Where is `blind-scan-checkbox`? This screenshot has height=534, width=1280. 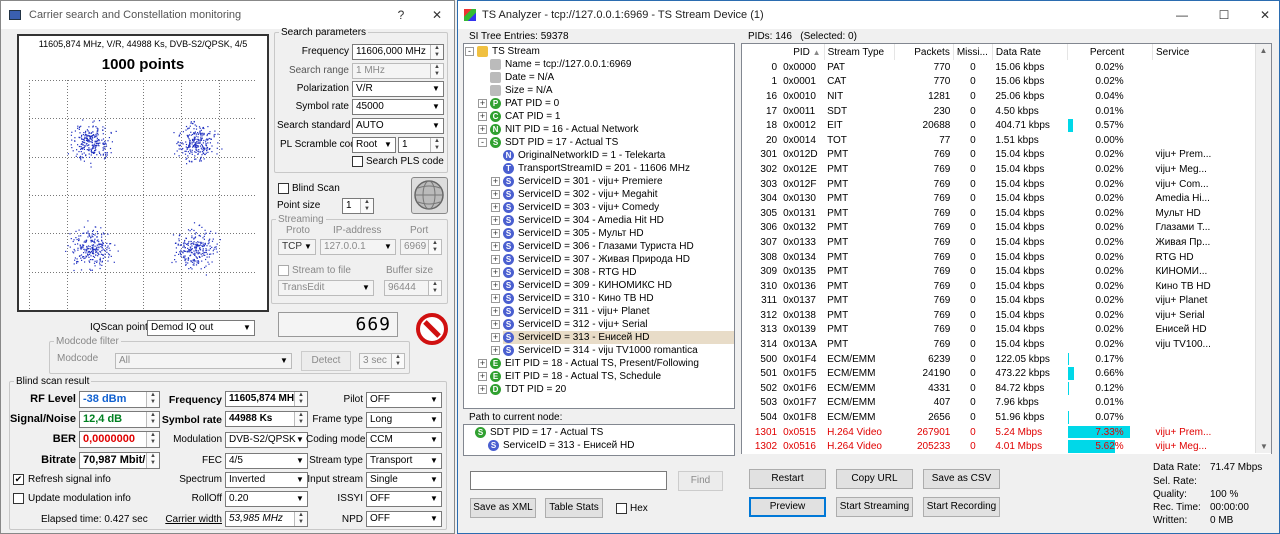
blind-scan-checkbox is located at coordinates (283, 188).